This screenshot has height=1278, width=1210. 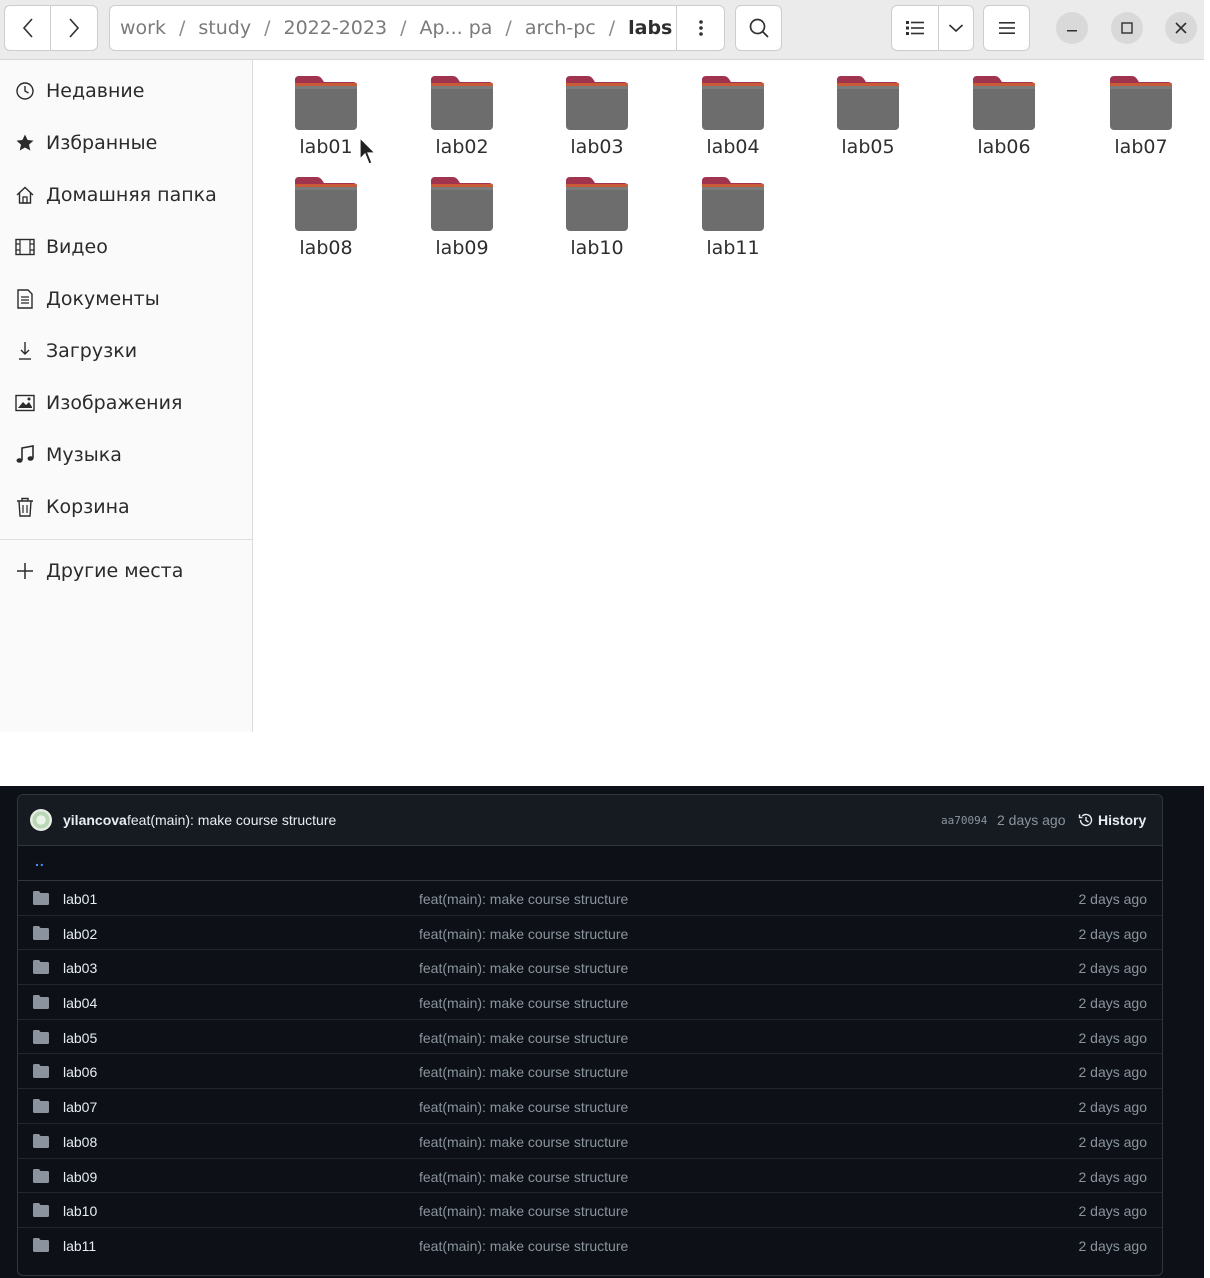 I want to click on close-button, so click(x=1181, y=28).